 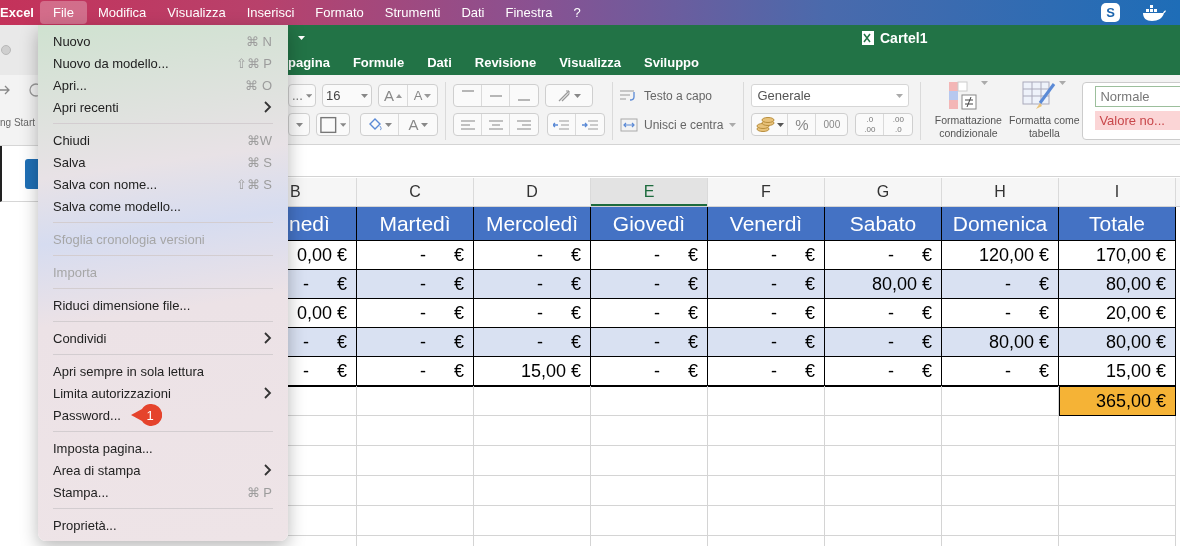 I want to click on window-title: Cartel1, so click(x=904, y=37).